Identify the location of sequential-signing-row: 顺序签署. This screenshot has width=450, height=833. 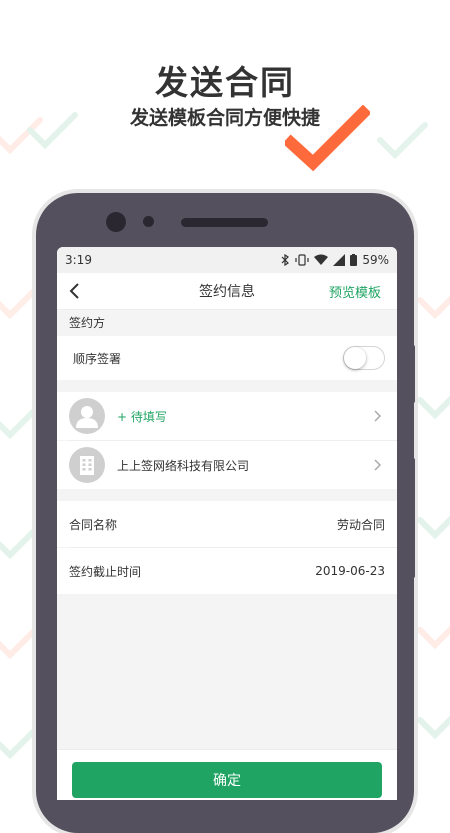
(227, 358).